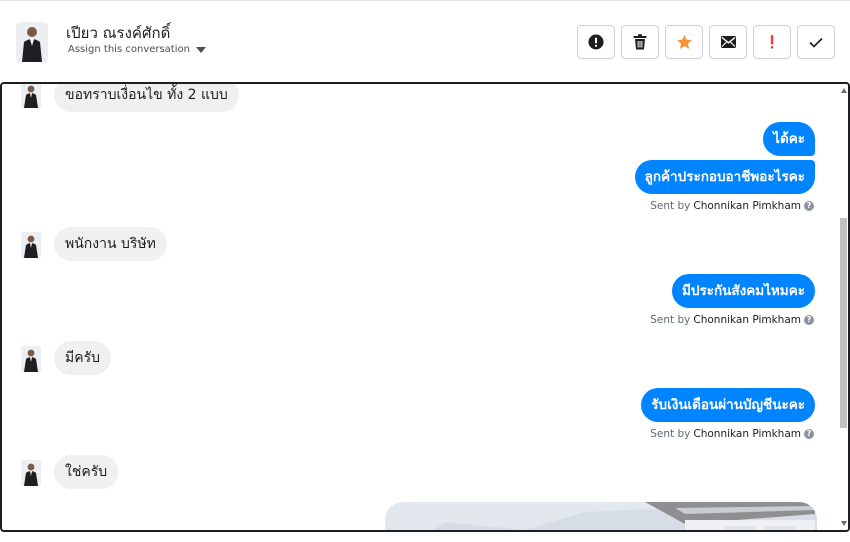 Image resolution: width=850 pixels, height=542 pixels. Describe the element at coordinates (118, 33) in the screenshot. I see `contact-name: เปียว ณรงค์ศักดิ์` at that location.